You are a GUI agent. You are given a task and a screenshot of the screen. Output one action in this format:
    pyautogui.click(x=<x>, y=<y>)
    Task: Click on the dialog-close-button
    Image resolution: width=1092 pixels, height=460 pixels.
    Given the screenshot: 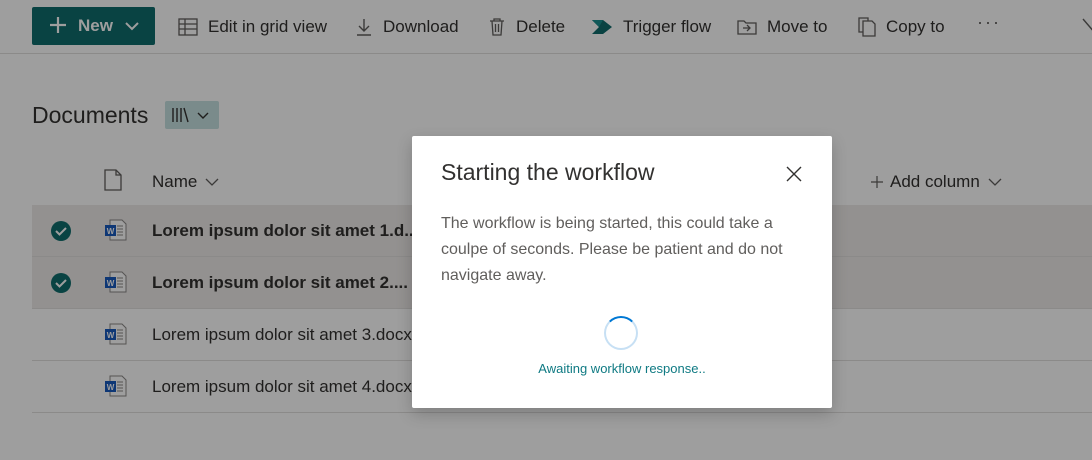 What is the action you would take?
    pyautogui.click(x=794, y=174)
    